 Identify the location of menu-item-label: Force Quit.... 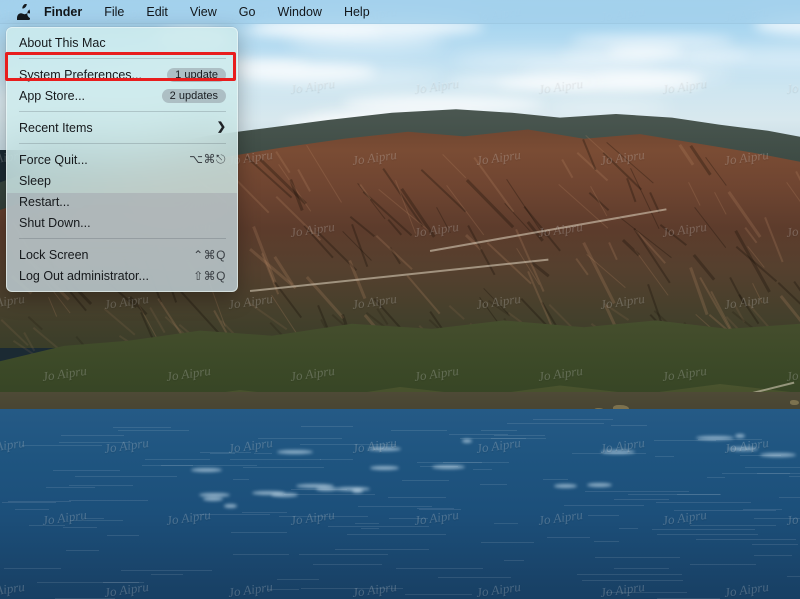
(53, 159).